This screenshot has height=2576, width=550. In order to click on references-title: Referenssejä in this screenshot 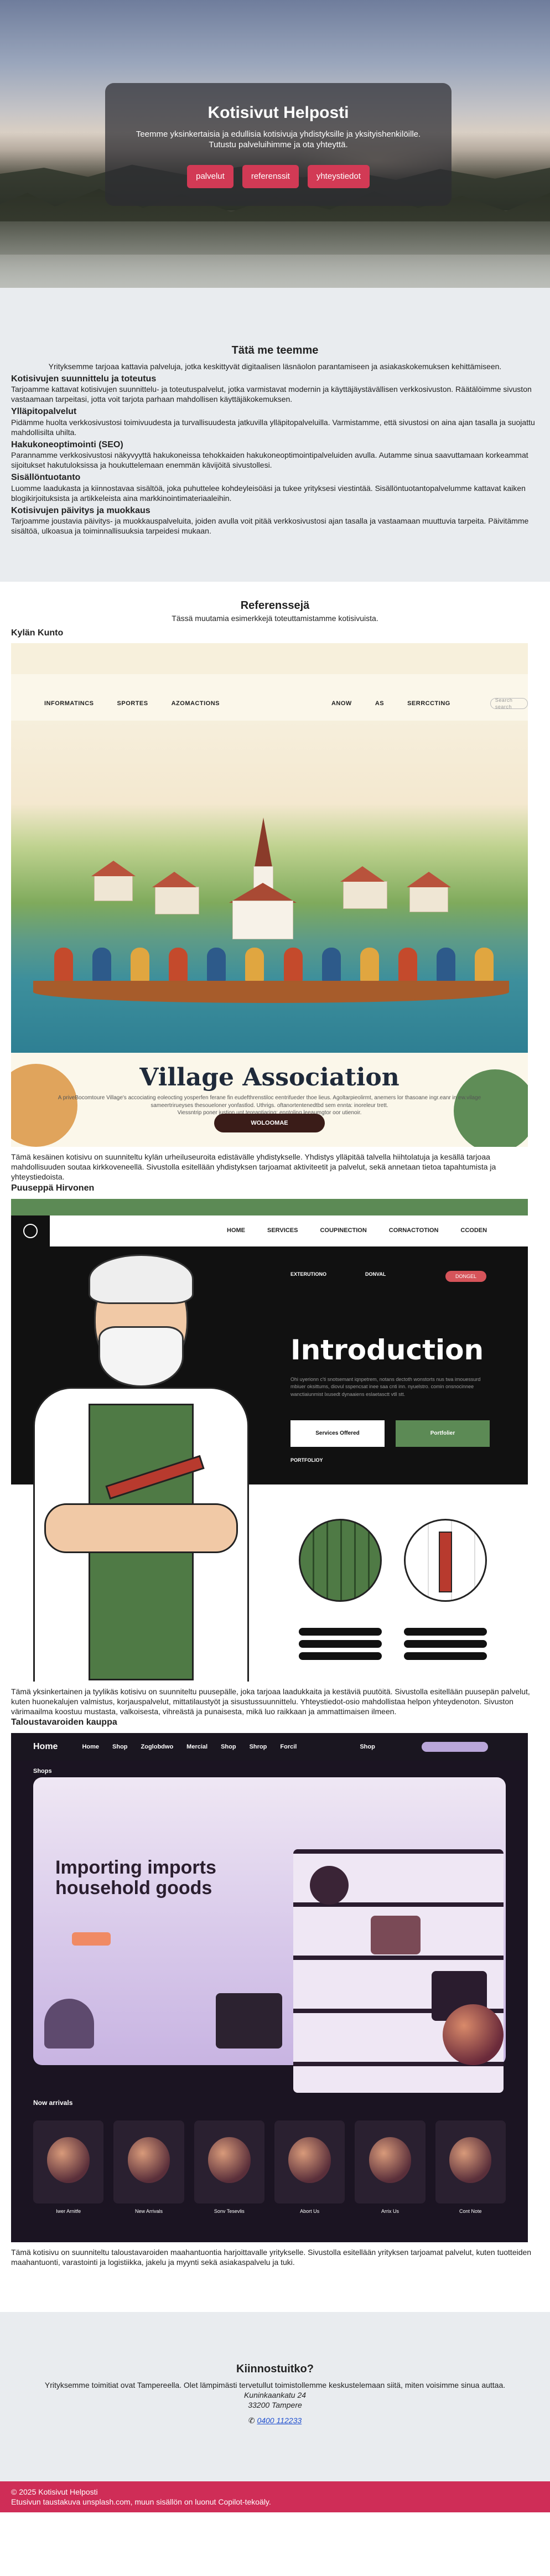, I will do `click(275, 605)`.